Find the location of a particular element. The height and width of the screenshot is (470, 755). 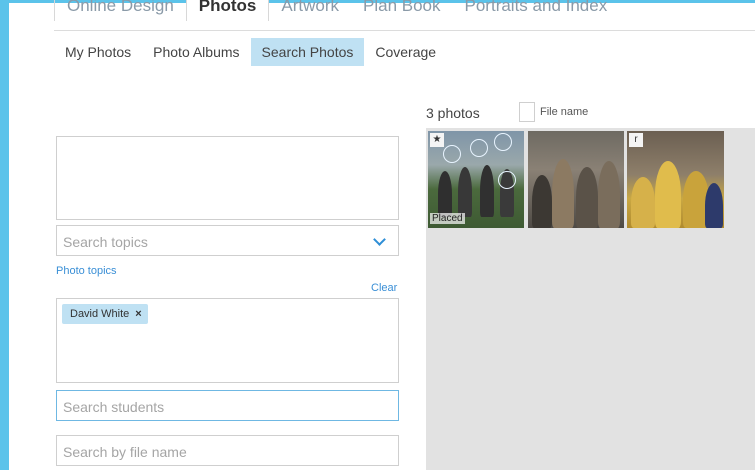

photo-topics-link: Photo topics is located at coordinates (86, 271).